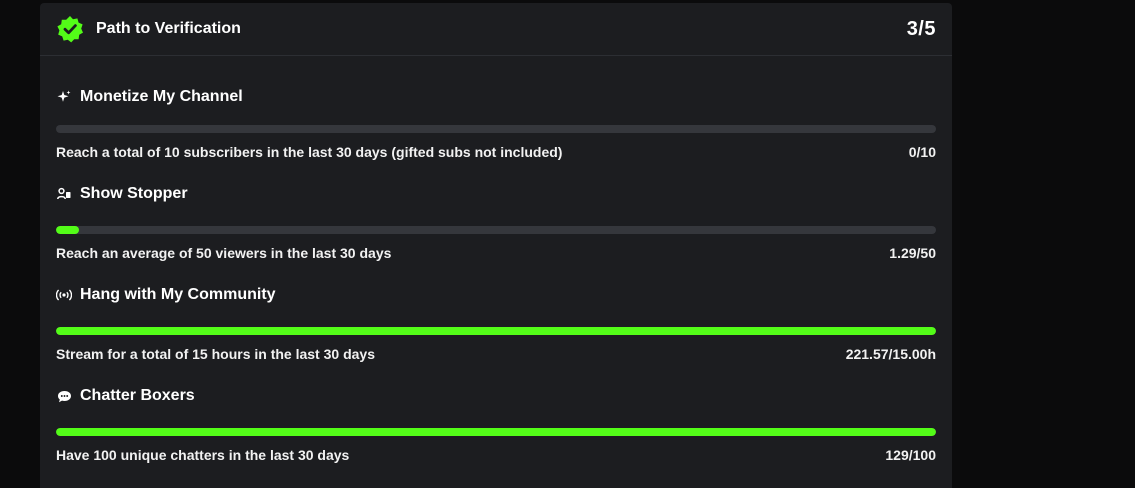 The width and height of the screenshot is (1135, 488). I want to click on progress-count: 3/5, so click(921, 28).